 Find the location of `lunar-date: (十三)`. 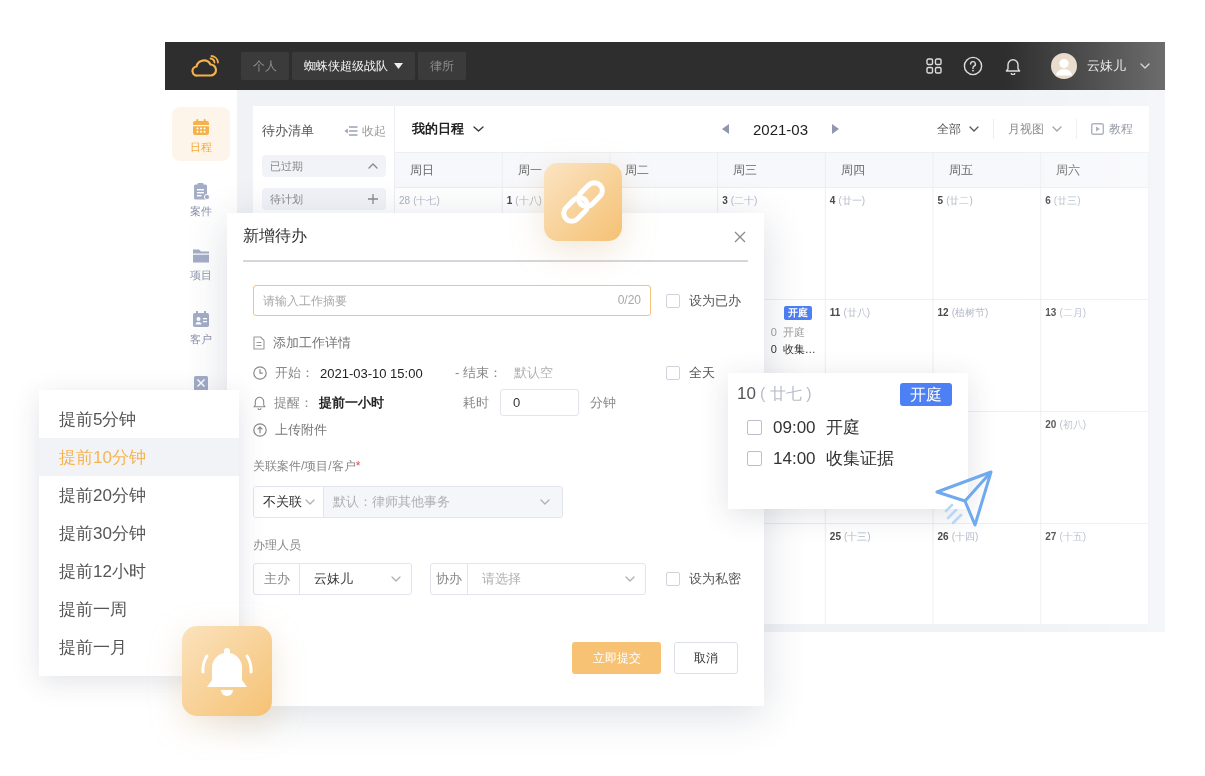

lunar-date: (十三) is located at coordinates (857, 536).